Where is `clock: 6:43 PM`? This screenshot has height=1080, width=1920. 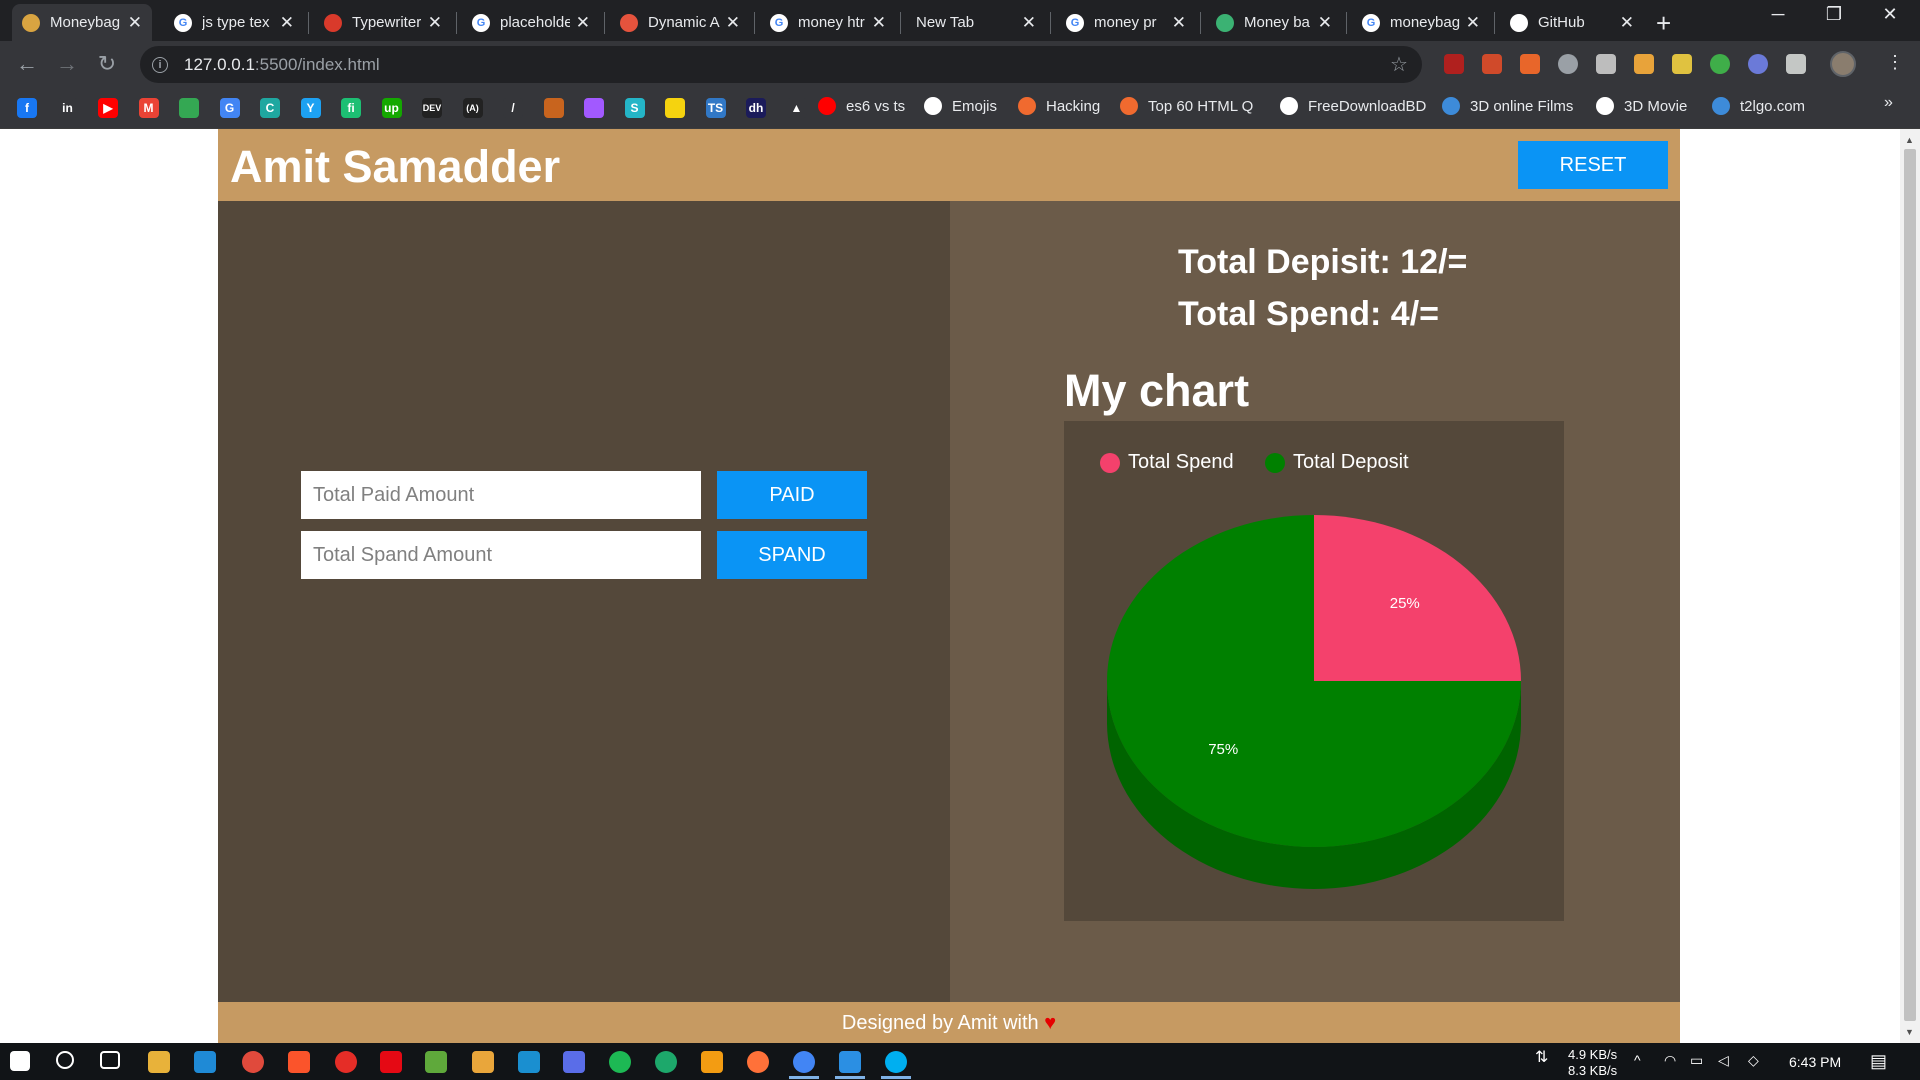
clock: 6:43 PM is located at coordinates (1815, 1062).